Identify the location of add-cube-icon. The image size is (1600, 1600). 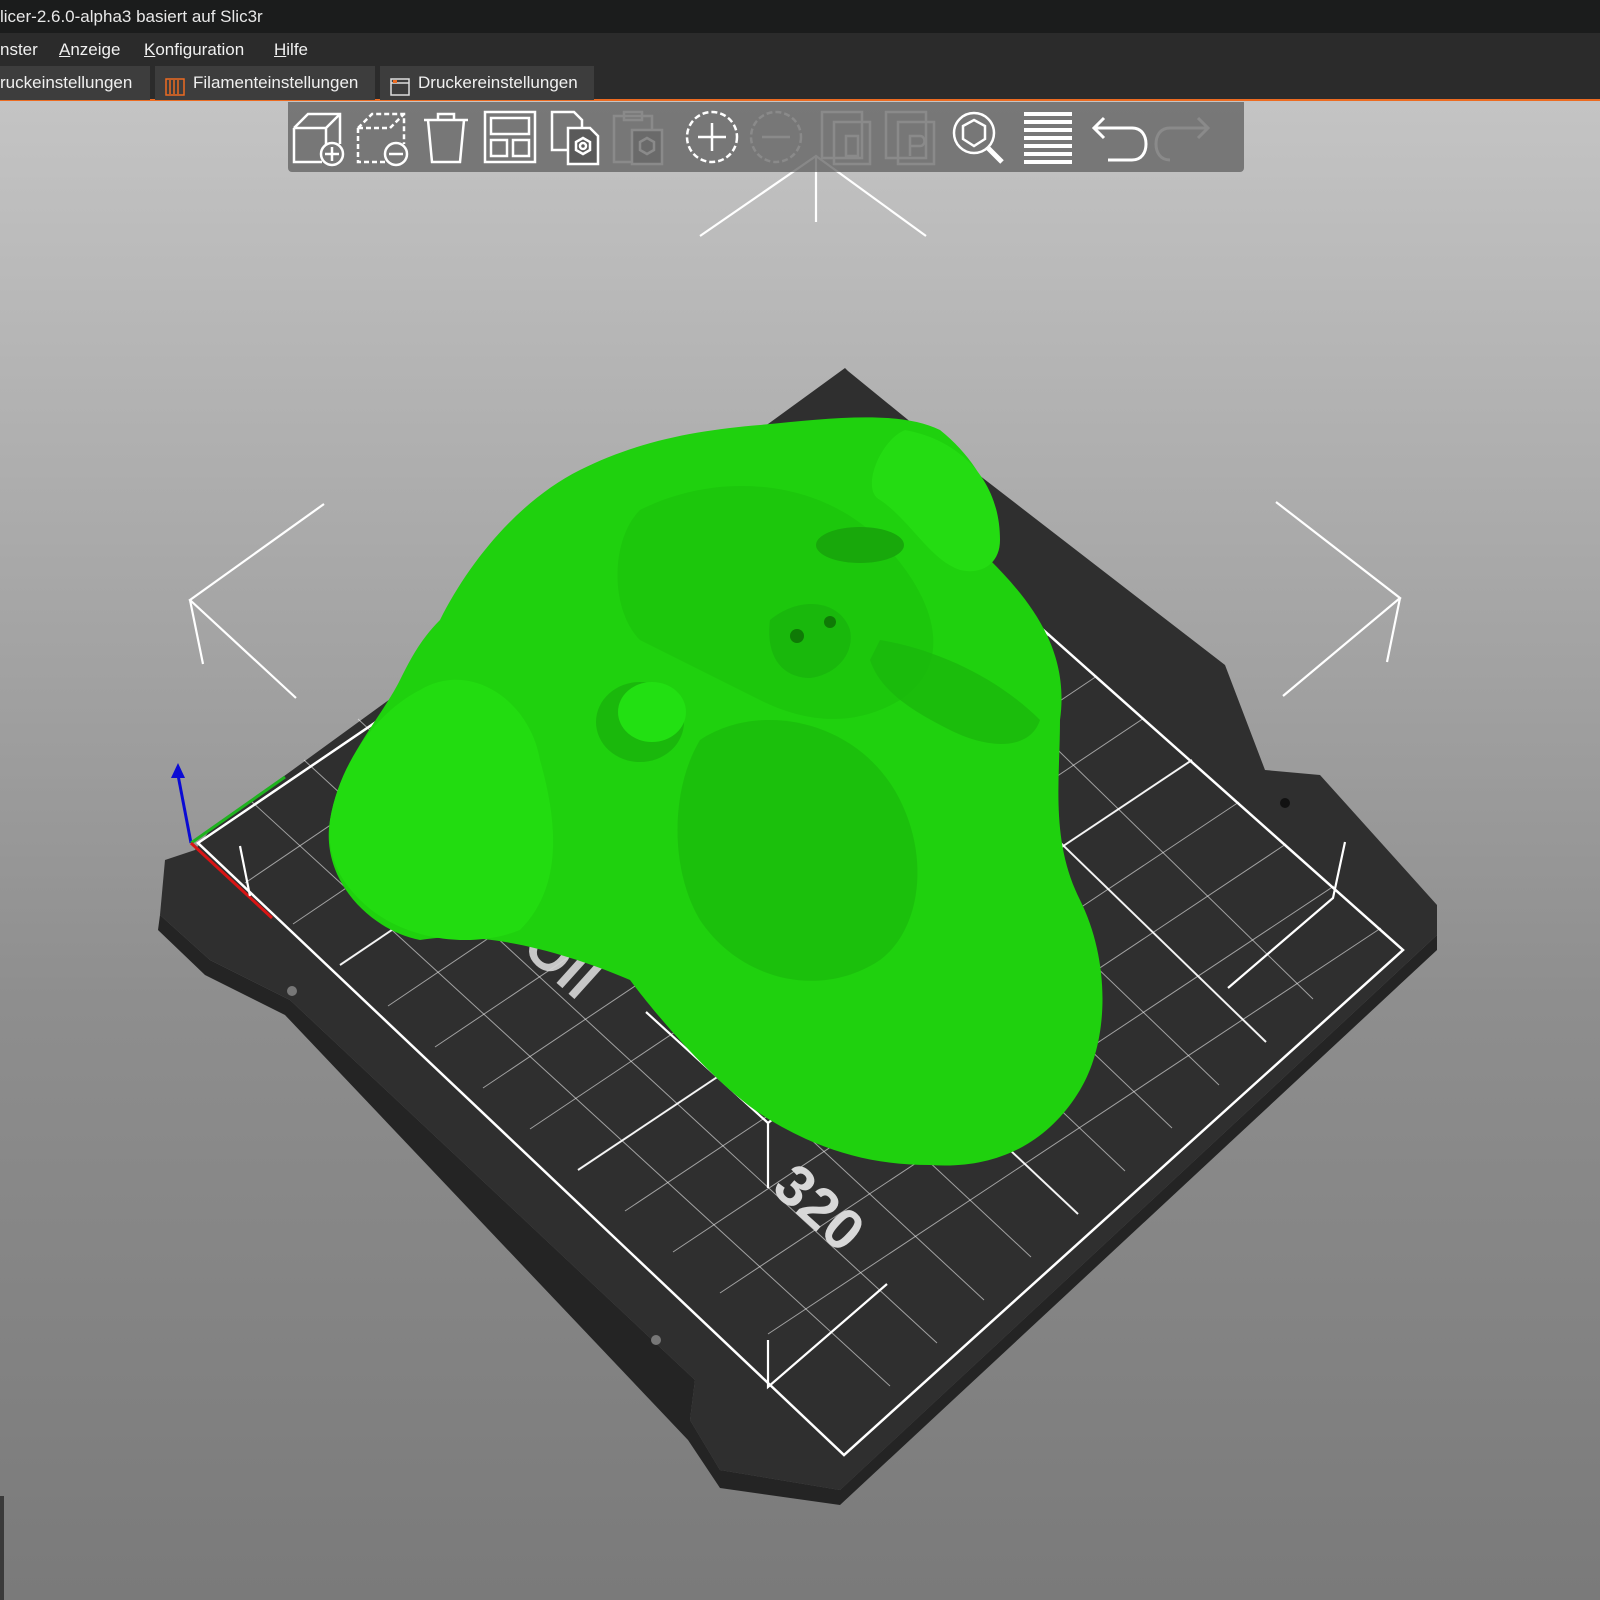
(318, 139).